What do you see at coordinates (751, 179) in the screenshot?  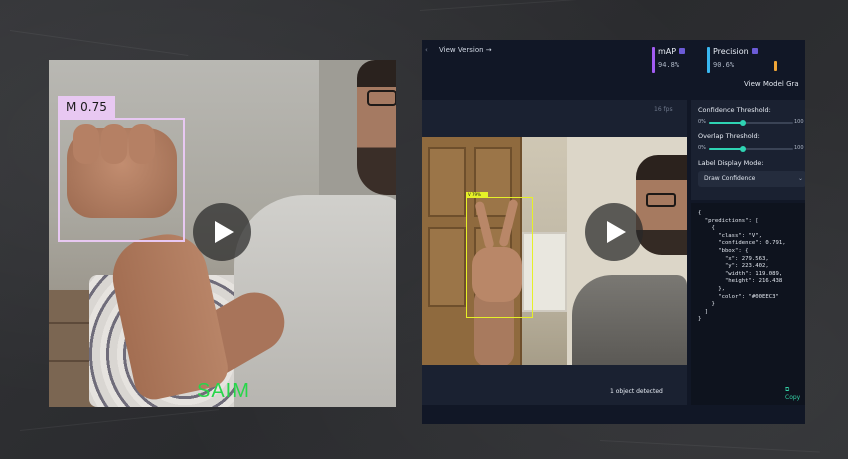 I see `label-display-mode-select: Draw Confidence` at bounding box center [751, 179].